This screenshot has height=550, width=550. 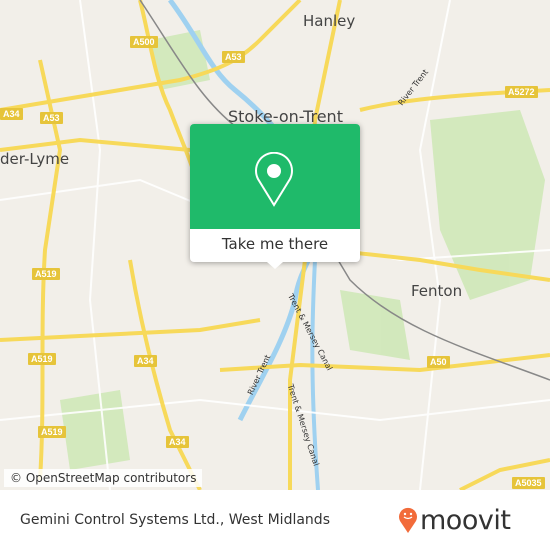 I want to click on town-label: Fenton, so click(x=437, y=291).